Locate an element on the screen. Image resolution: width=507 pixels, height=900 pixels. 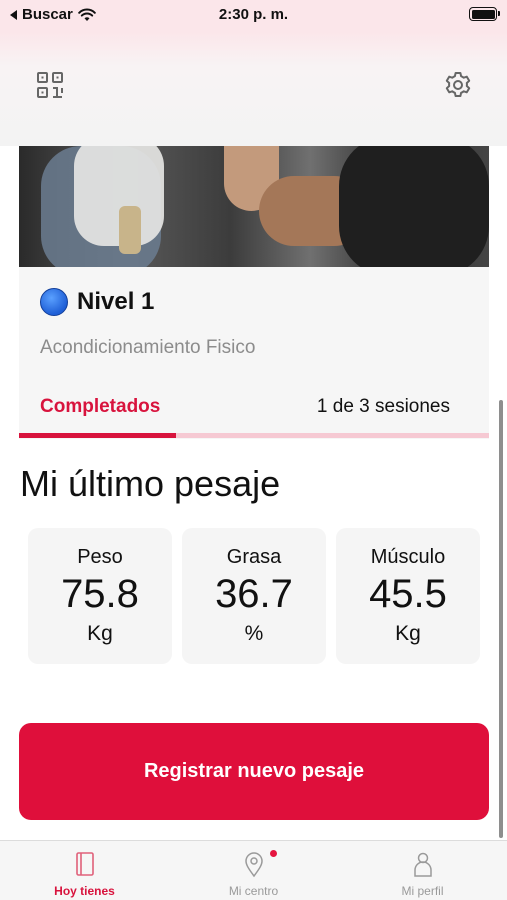
settings-button is located at coordinates (458, 85).